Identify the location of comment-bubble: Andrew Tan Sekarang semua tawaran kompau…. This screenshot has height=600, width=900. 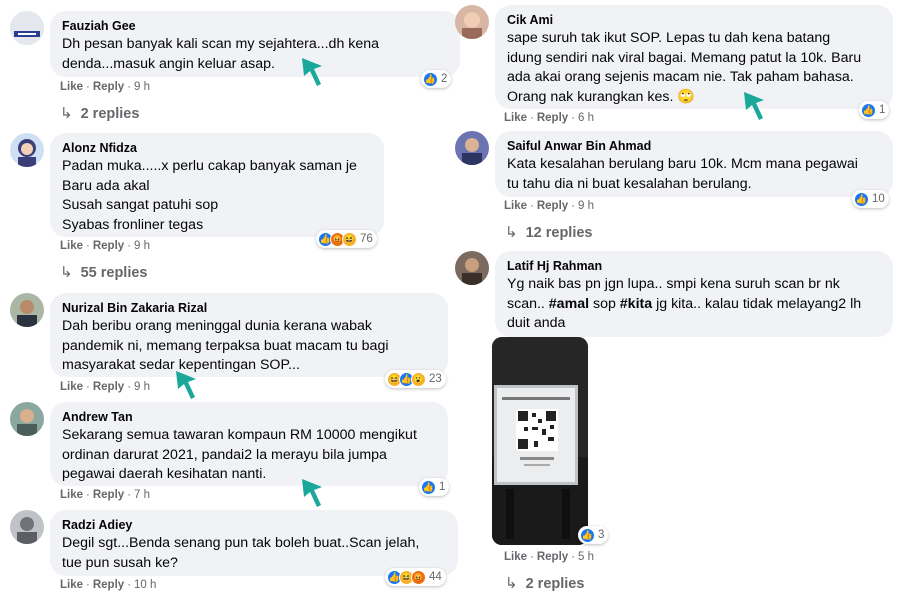
(249, 444).